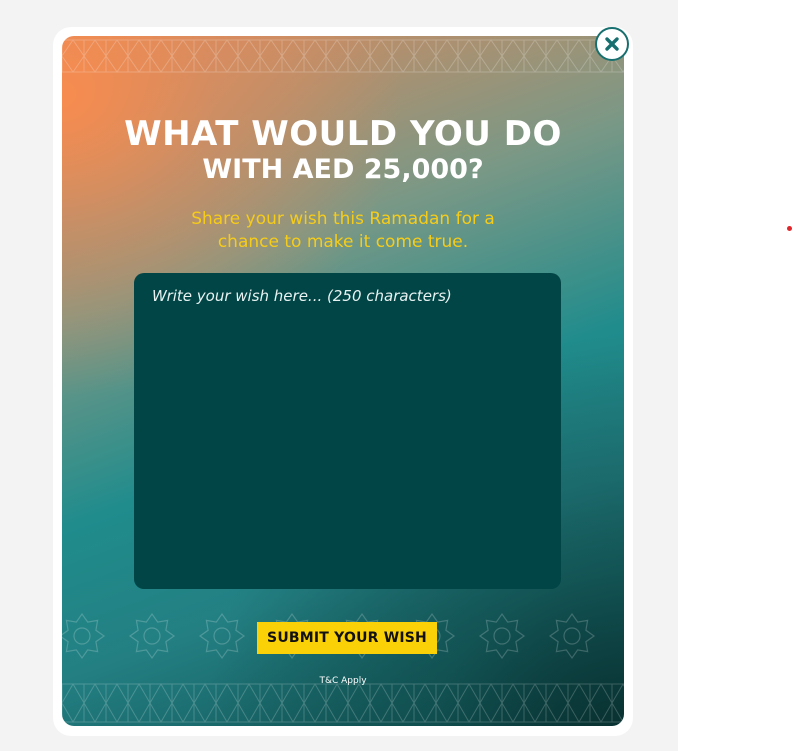  I want to click on bottom-geometric-pattern, so click(343, 667).